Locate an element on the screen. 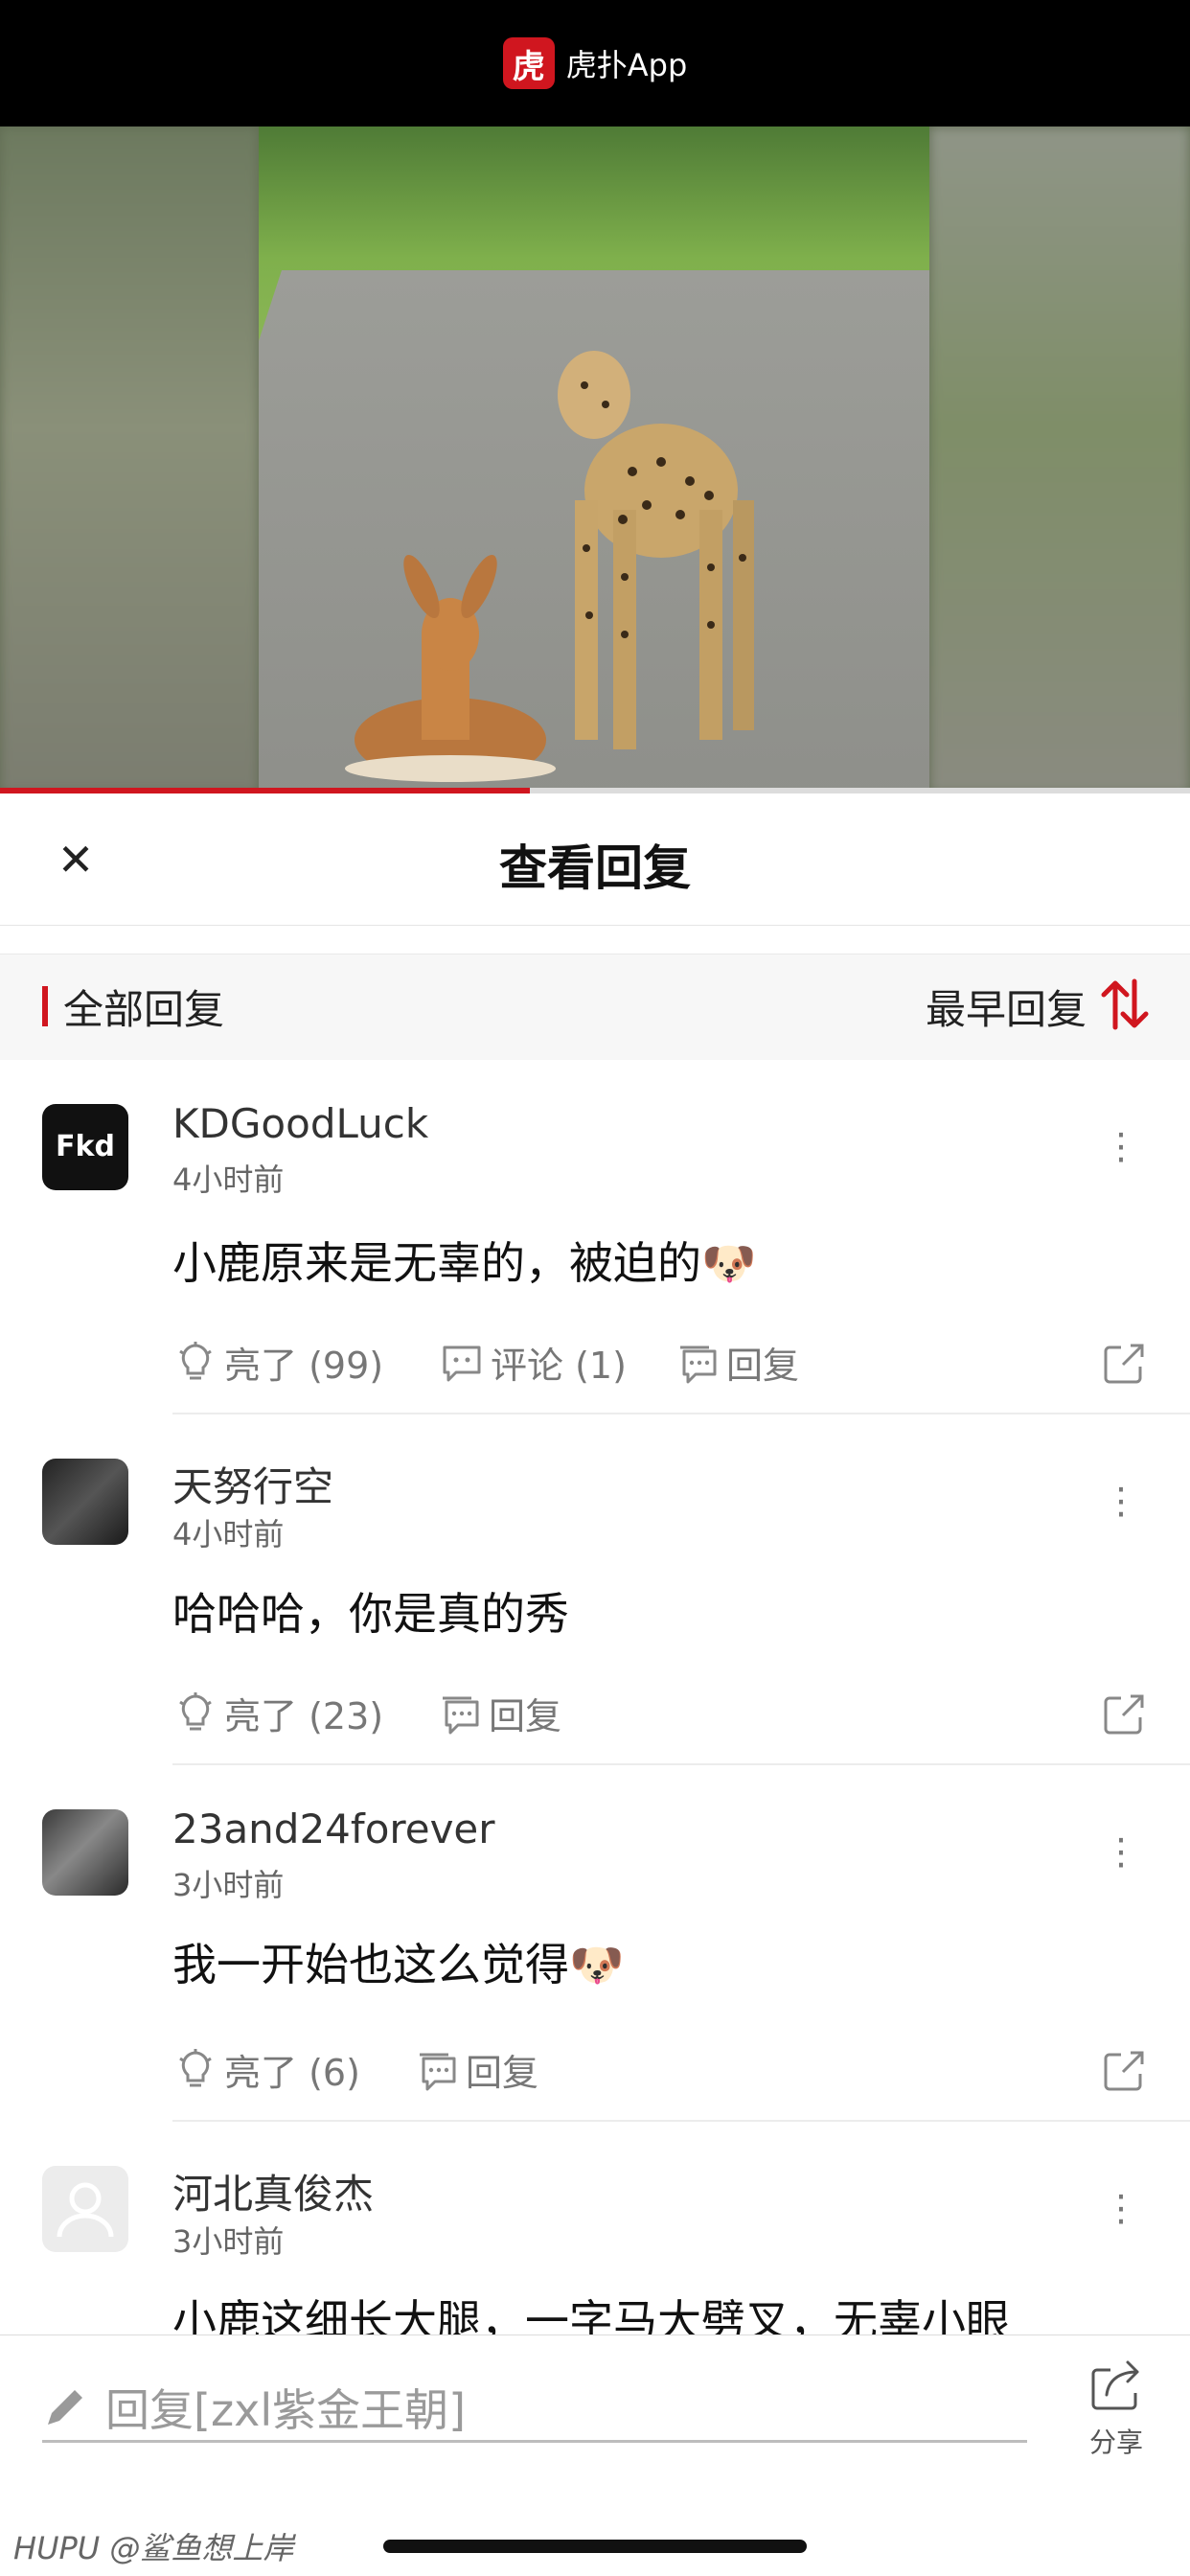  reply-input: 回复[zxl紫金王朝] is located at coordinates (534, 2408).